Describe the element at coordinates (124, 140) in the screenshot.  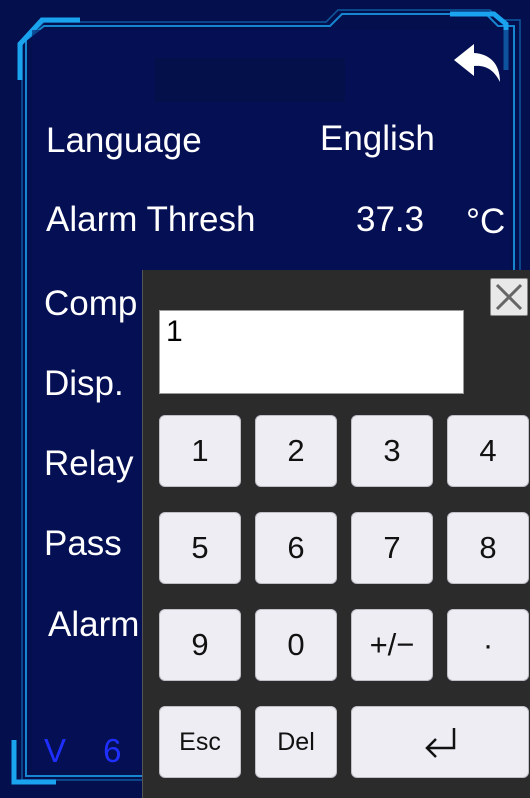
I see `language-label: Language` at that location.